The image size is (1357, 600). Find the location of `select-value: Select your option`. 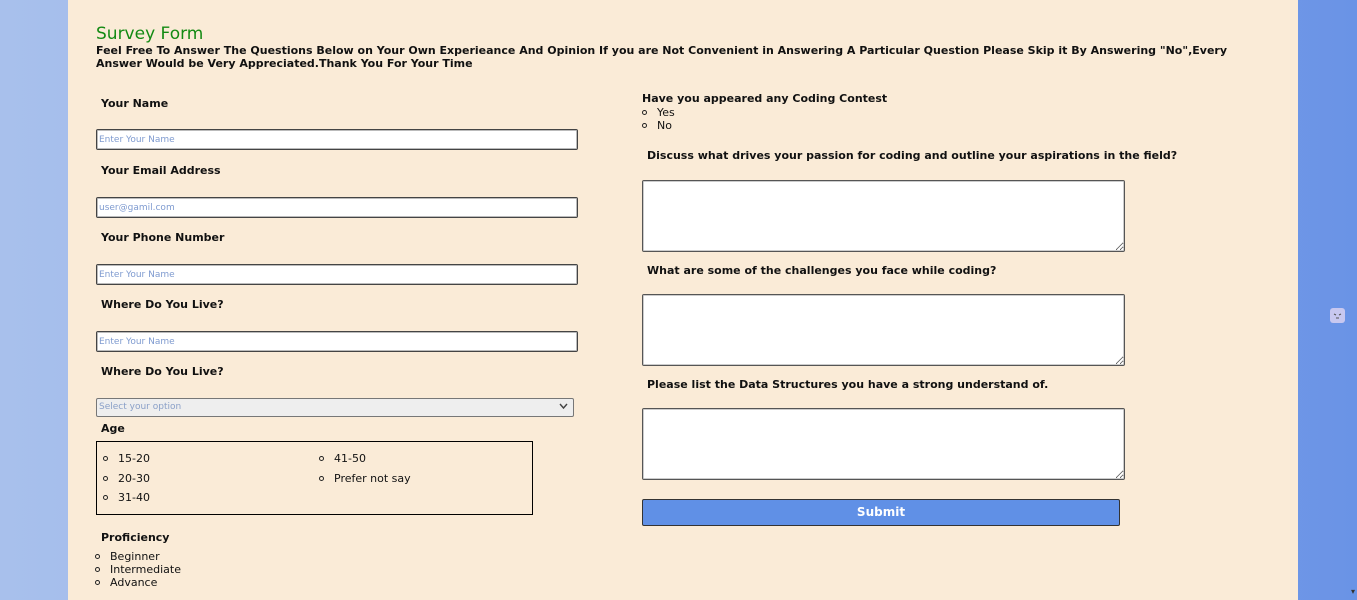

select-value: Select your option is located at coordinates (140, 407).